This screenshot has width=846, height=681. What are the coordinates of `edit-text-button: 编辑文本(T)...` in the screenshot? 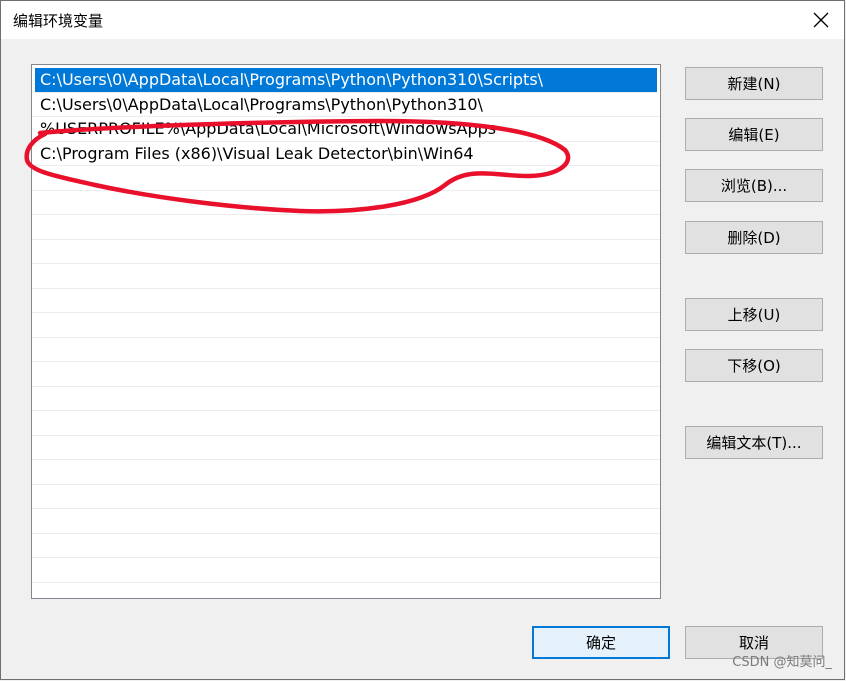 It's located at (754, 442).